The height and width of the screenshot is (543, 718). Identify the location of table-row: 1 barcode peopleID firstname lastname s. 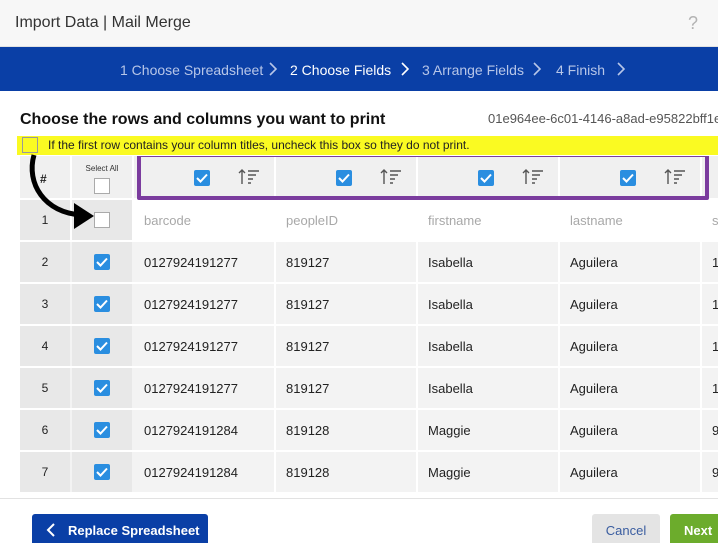
(369, 220).